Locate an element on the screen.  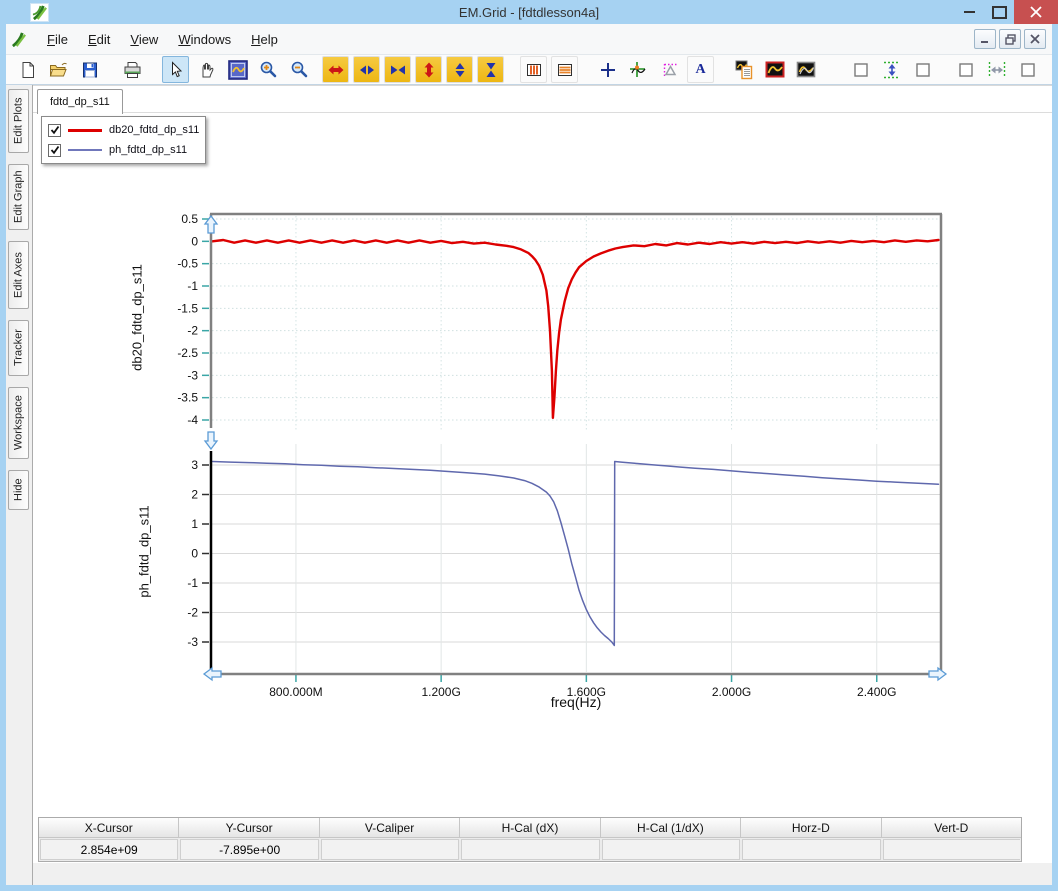
horizontal-spacing-left-checkbox is located at coordinates (965, 69).